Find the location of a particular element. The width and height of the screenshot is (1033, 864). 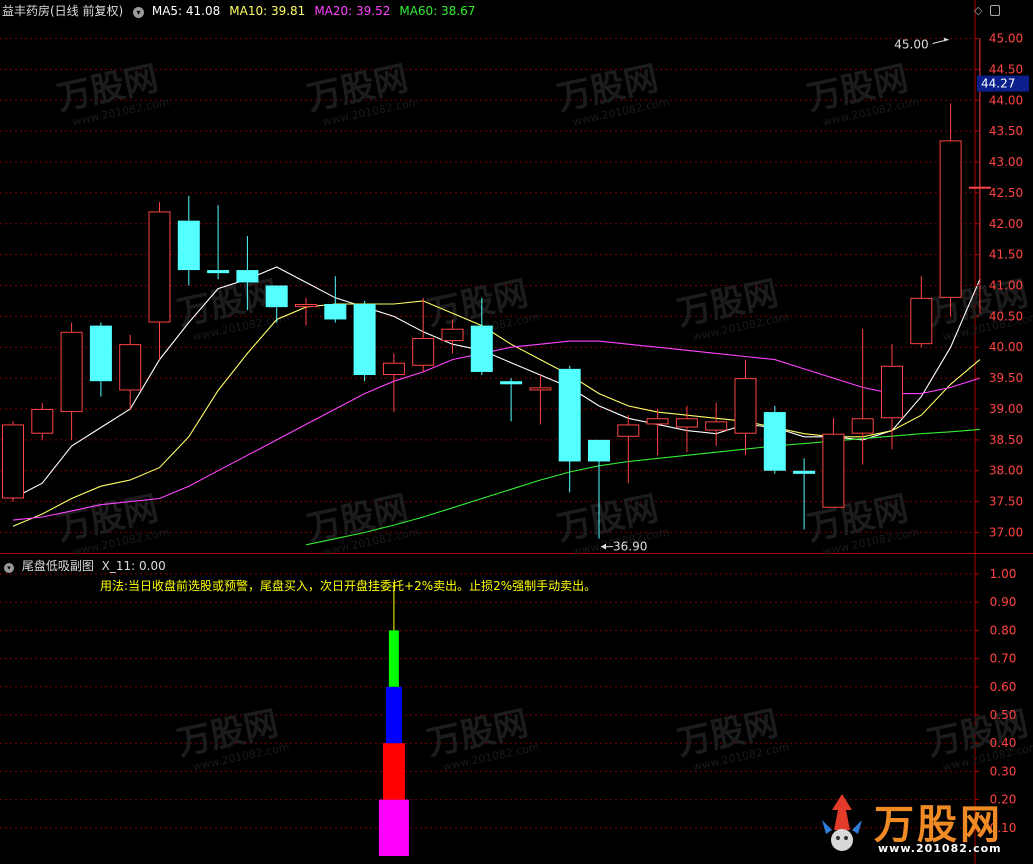

indicator-value: X_11: 0.00 is located at coordinates (133, 566).